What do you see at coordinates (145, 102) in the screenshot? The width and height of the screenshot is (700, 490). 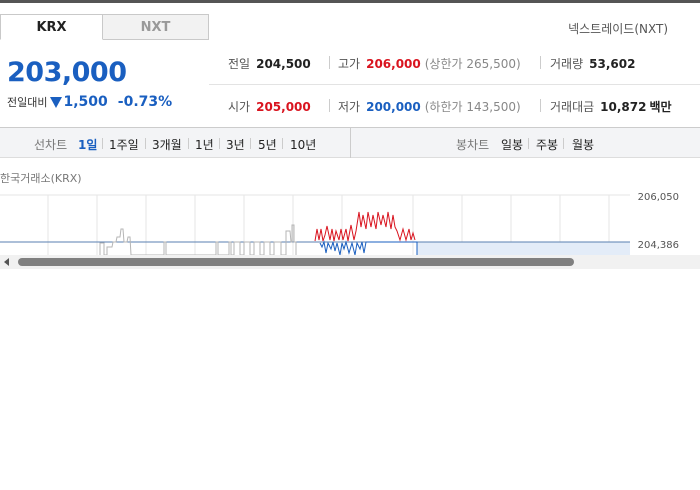 I see `change-percent: -0.73%` at bounding box center [145, 102].